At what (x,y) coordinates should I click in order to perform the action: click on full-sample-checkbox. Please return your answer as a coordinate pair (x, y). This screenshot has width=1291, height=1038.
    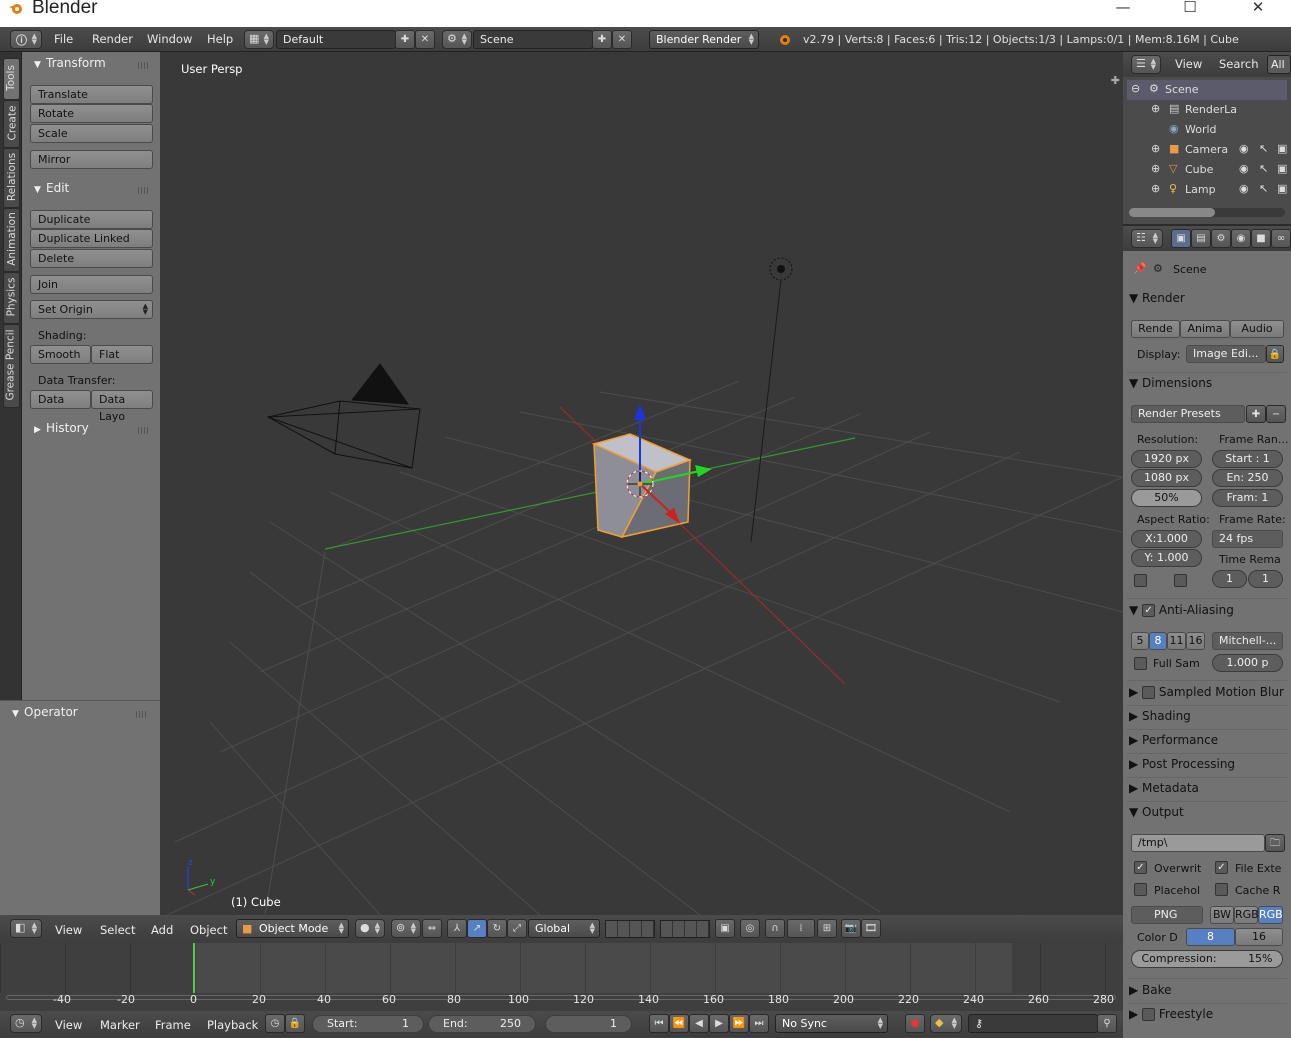
    Looking at the image, I should click on (1140, 663).